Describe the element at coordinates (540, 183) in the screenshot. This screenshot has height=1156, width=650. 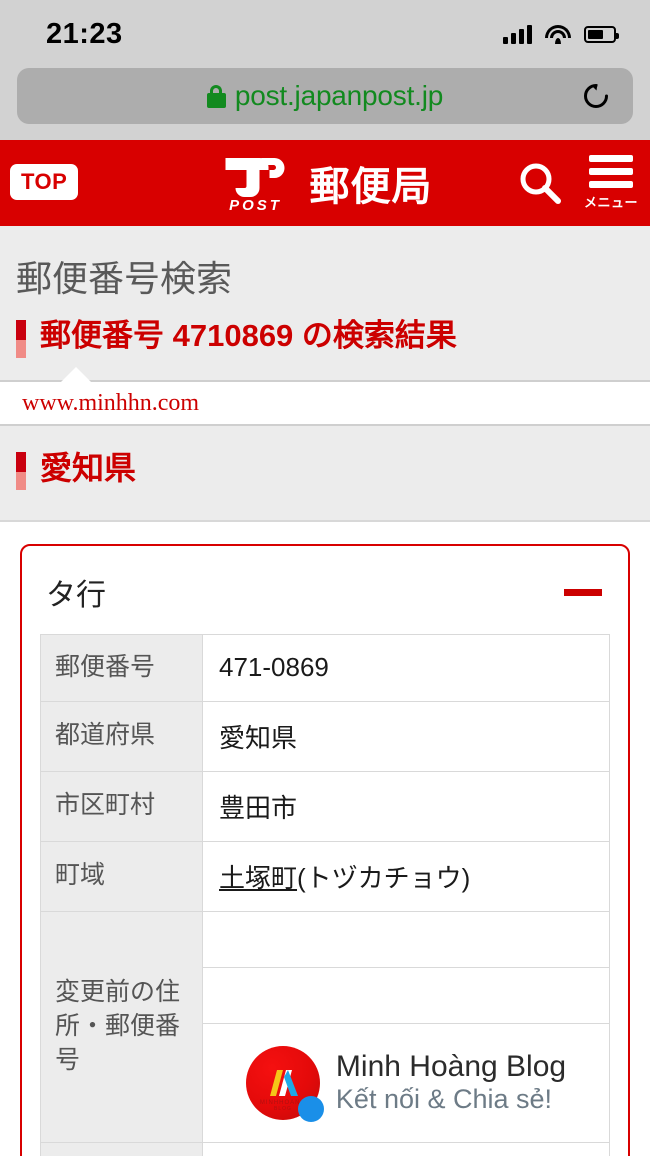
I see `search-icon` at that location.